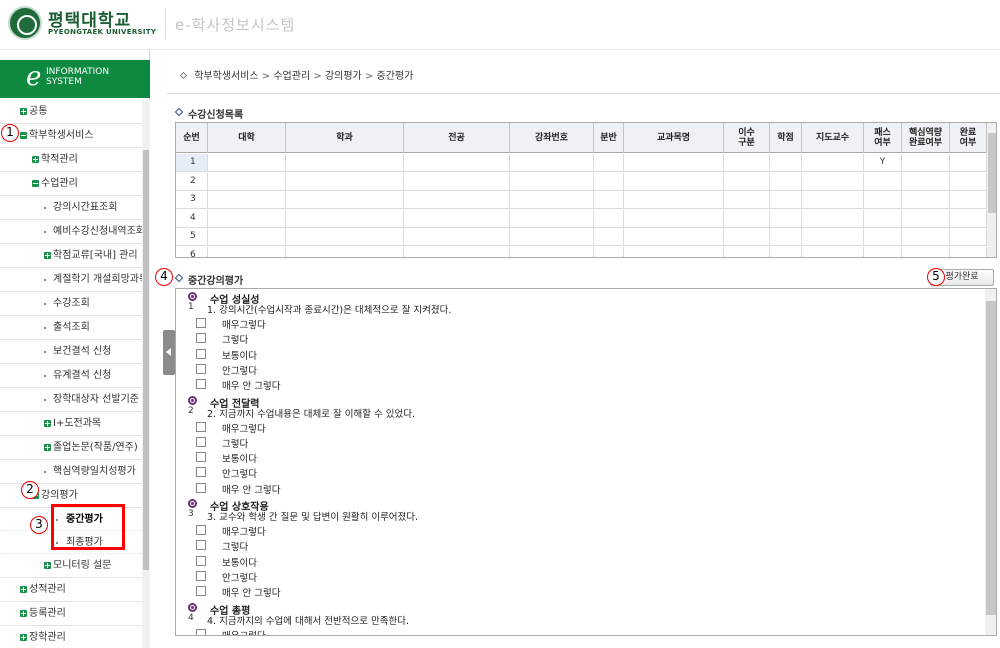  What do you see at coordinates (71, 232) in the screenshot?
I see `sidebar-item: 예비수강신청내역조회` at bounding box center [71, 232].